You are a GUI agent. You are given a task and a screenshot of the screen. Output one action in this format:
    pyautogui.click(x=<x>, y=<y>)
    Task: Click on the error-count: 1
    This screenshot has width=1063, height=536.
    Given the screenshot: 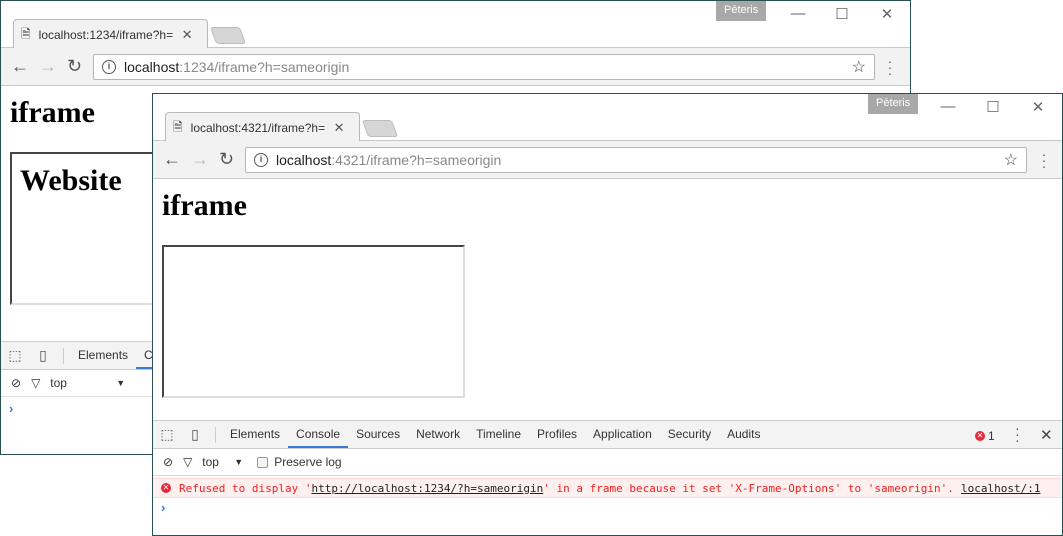 What is the action you would take?
    pyautogui.click(x=991, y=436)
    